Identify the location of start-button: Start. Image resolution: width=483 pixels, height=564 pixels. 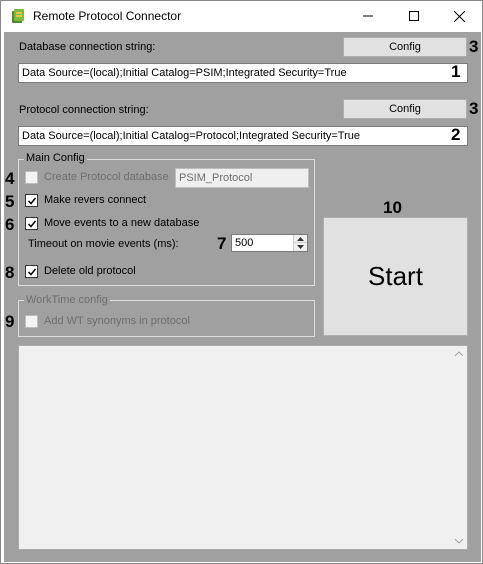
(395, 276).